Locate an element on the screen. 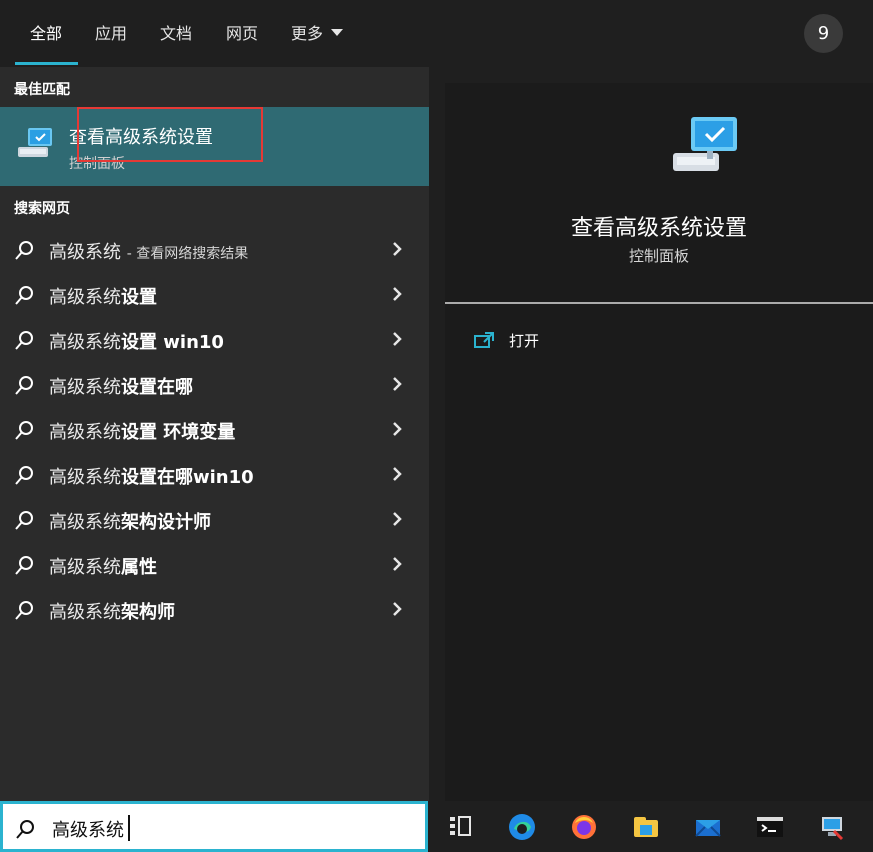 This screenshot has height=852, width=873. edge-browser-icon is located at coordinates (522, 827).